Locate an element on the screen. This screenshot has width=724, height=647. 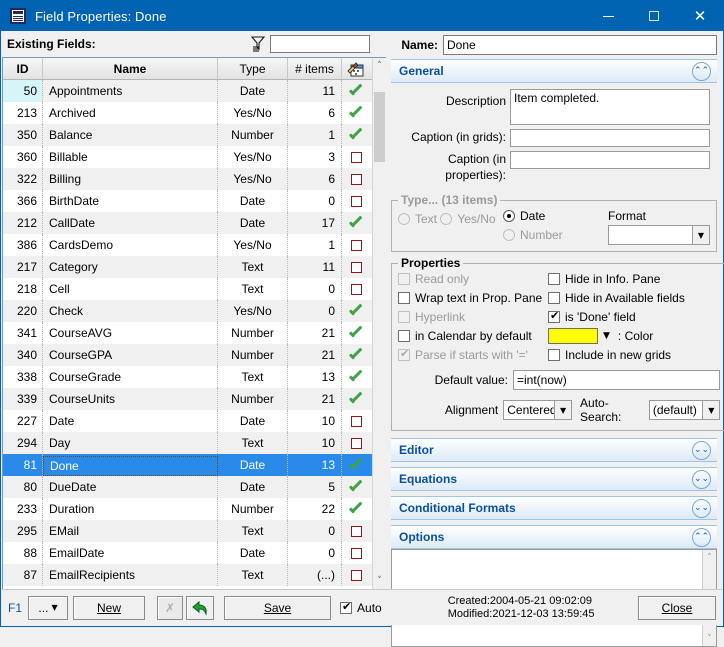
format-combo: ▼ is located at coordinates (659, 235).